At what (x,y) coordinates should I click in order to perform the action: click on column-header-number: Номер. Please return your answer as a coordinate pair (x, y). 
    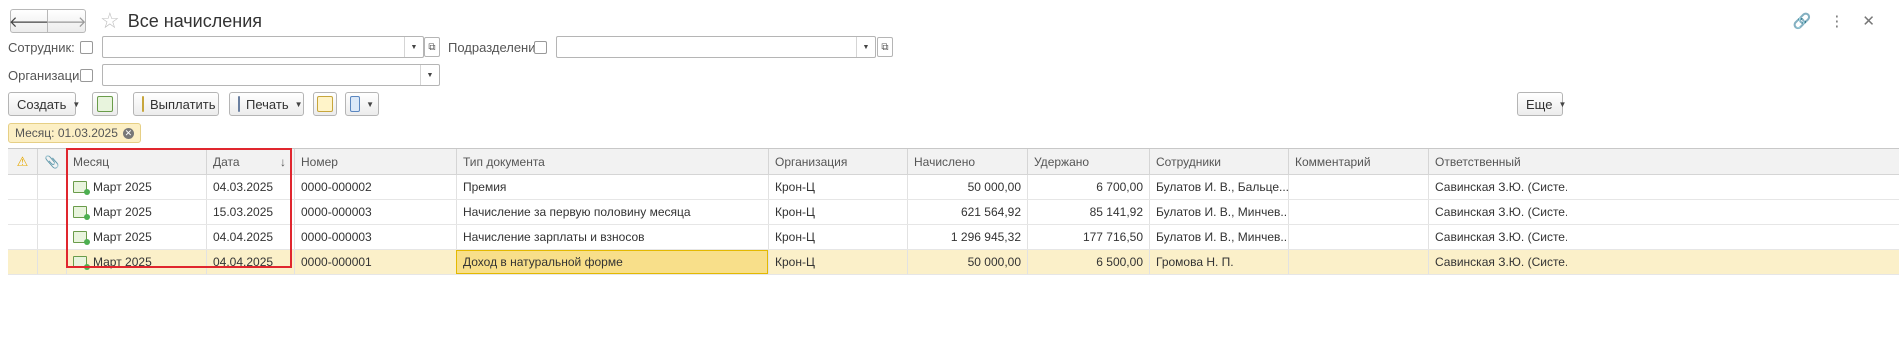
    Looking at the image, I should click on (375, 161).